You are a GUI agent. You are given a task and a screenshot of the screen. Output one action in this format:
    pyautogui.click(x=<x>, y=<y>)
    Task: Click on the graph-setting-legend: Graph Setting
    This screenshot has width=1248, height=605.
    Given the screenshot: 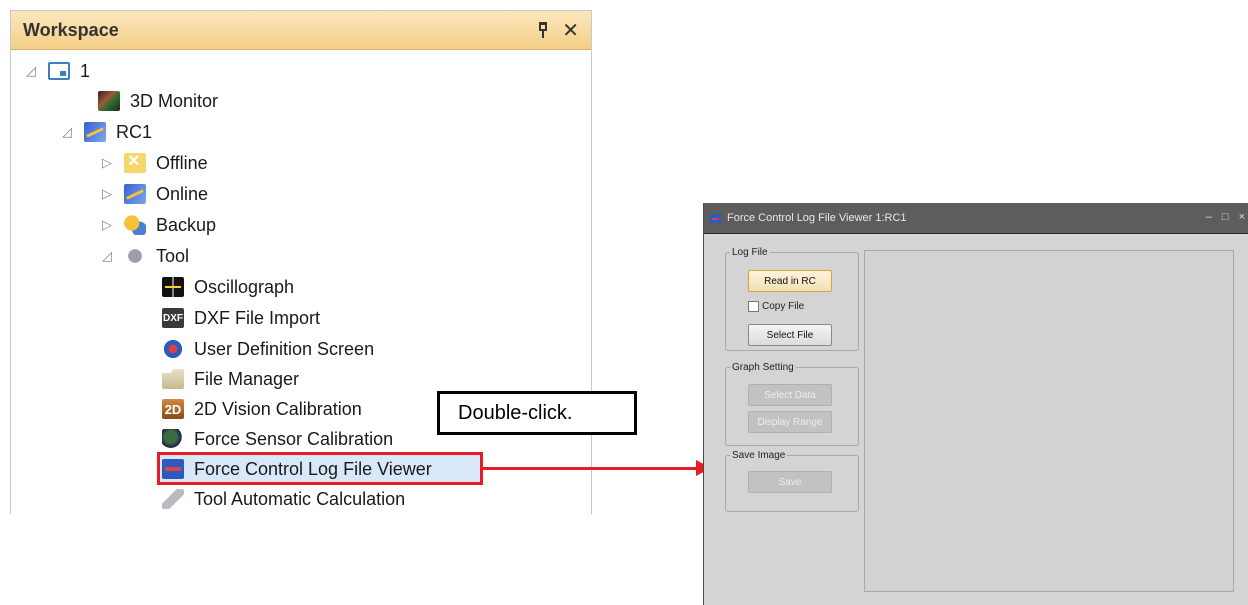 What is the action you would take?
    pyautogui.click(x=763, y=367)
    